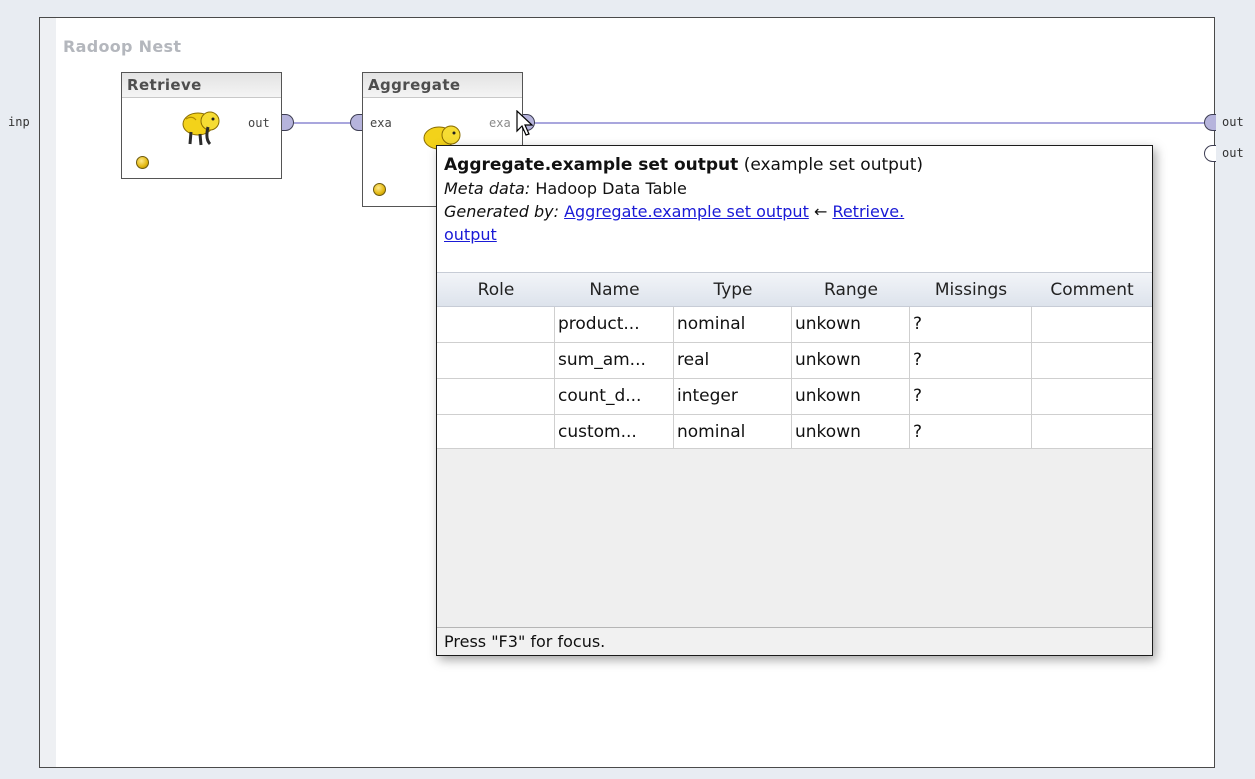 The image size is (1255, 779). I want to click on operator-retrieve-title: Retrieve, so click(201, 85).